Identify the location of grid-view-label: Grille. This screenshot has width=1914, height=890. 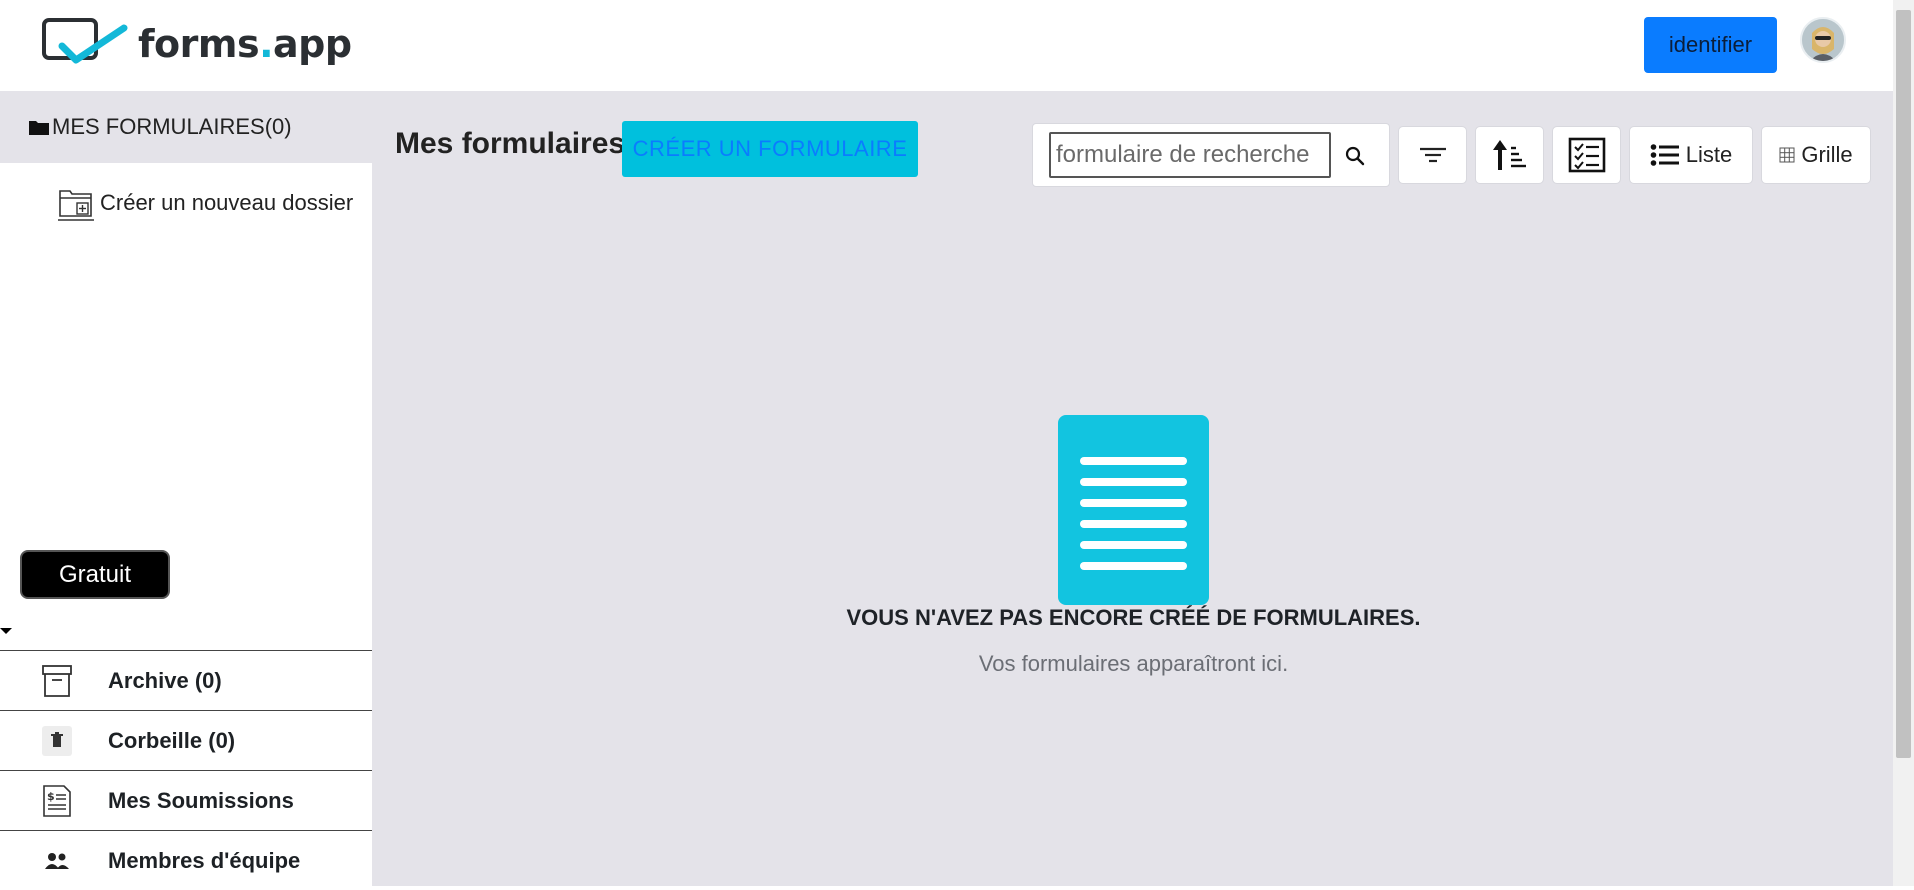
(1827, 154).